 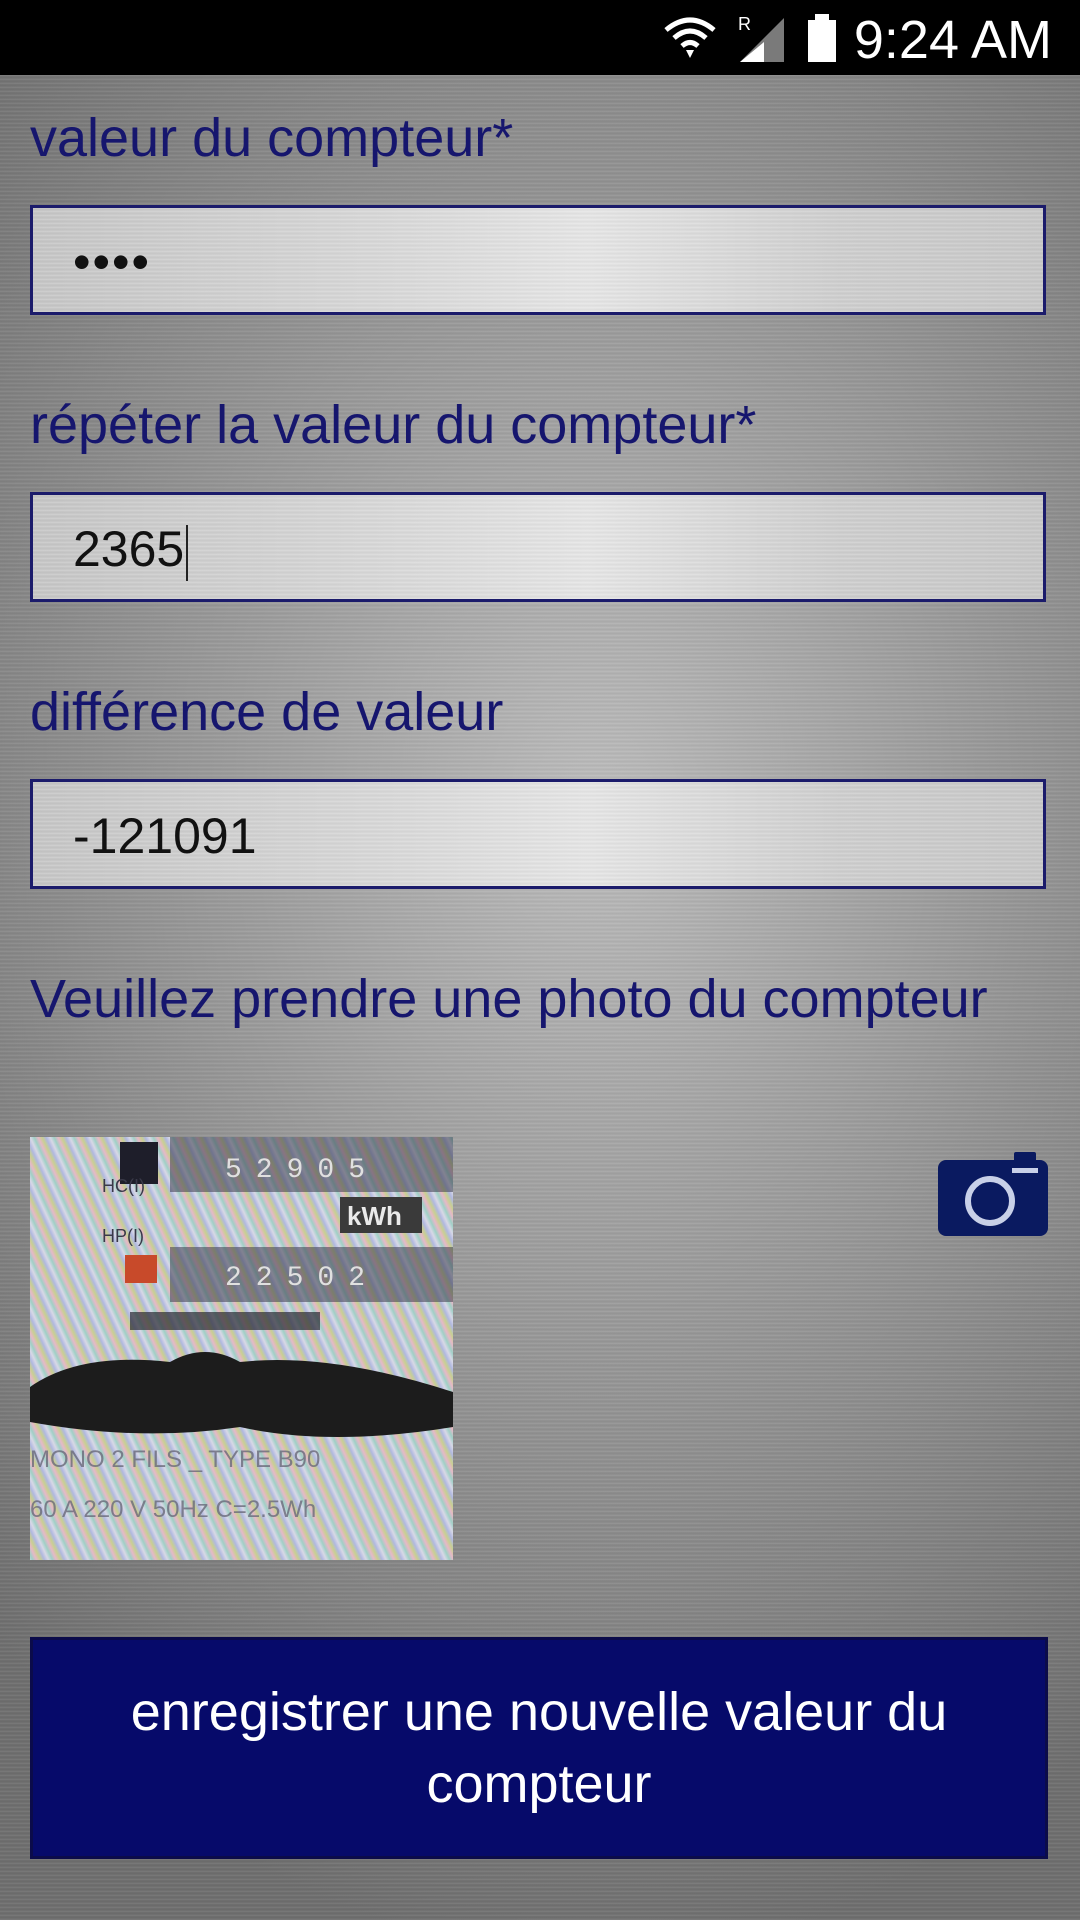 I want to click on meter-value-label: valeur du compteur*, so click(x=272, y=138).